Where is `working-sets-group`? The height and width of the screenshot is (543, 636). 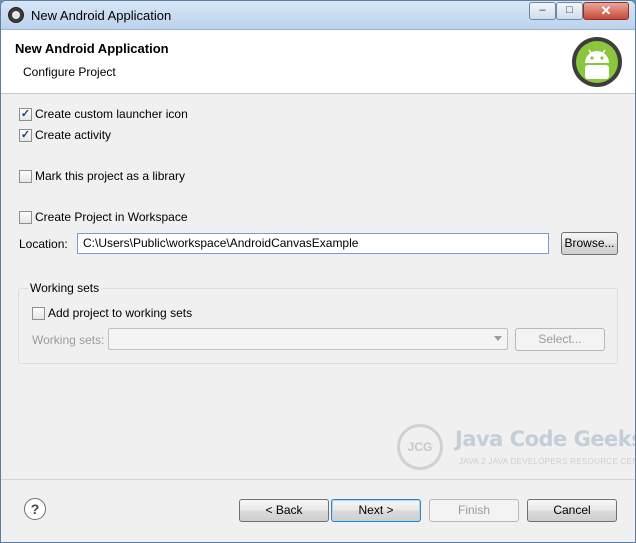 working-sets-group is located at coordinates (318, 326).